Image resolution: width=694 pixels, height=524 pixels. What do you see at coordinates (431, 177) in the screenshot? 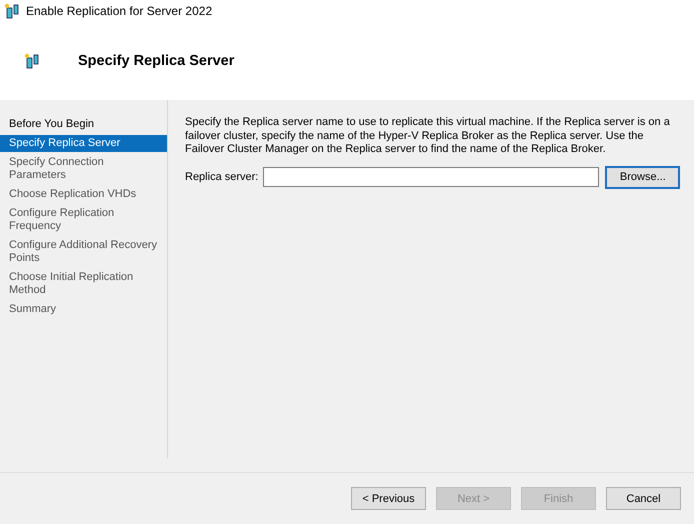
I see `replica-server-field` at bounding box center [431, 177].